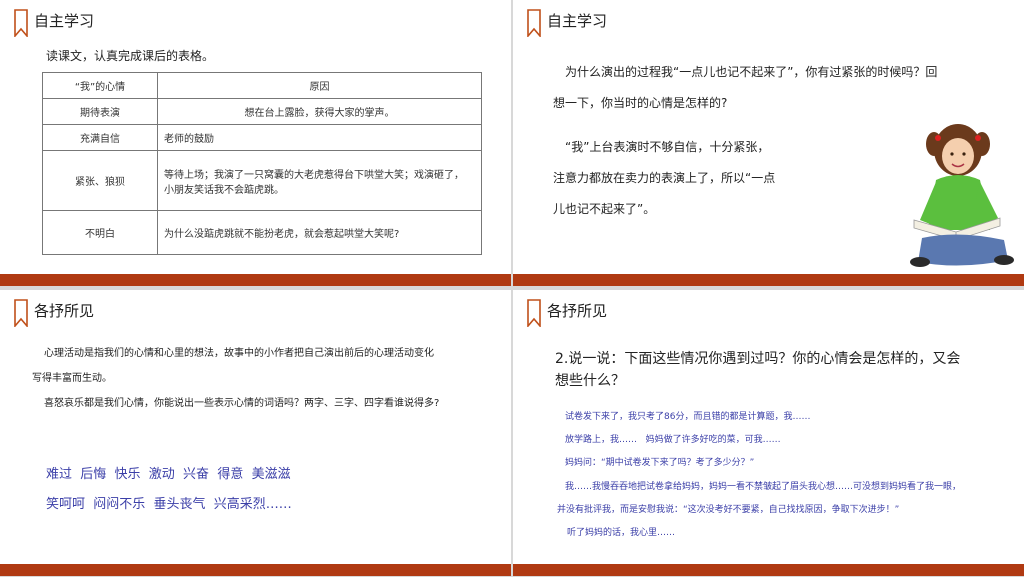 This screenshot has height=577, width=1024. What do you see at coordinates (758, 359) in the screenshot?
I see `heading-line: 2.说一说：下面这些情况你遇到过吗？你的心情会是怎样的，又会` at bounding box center [758, 359].